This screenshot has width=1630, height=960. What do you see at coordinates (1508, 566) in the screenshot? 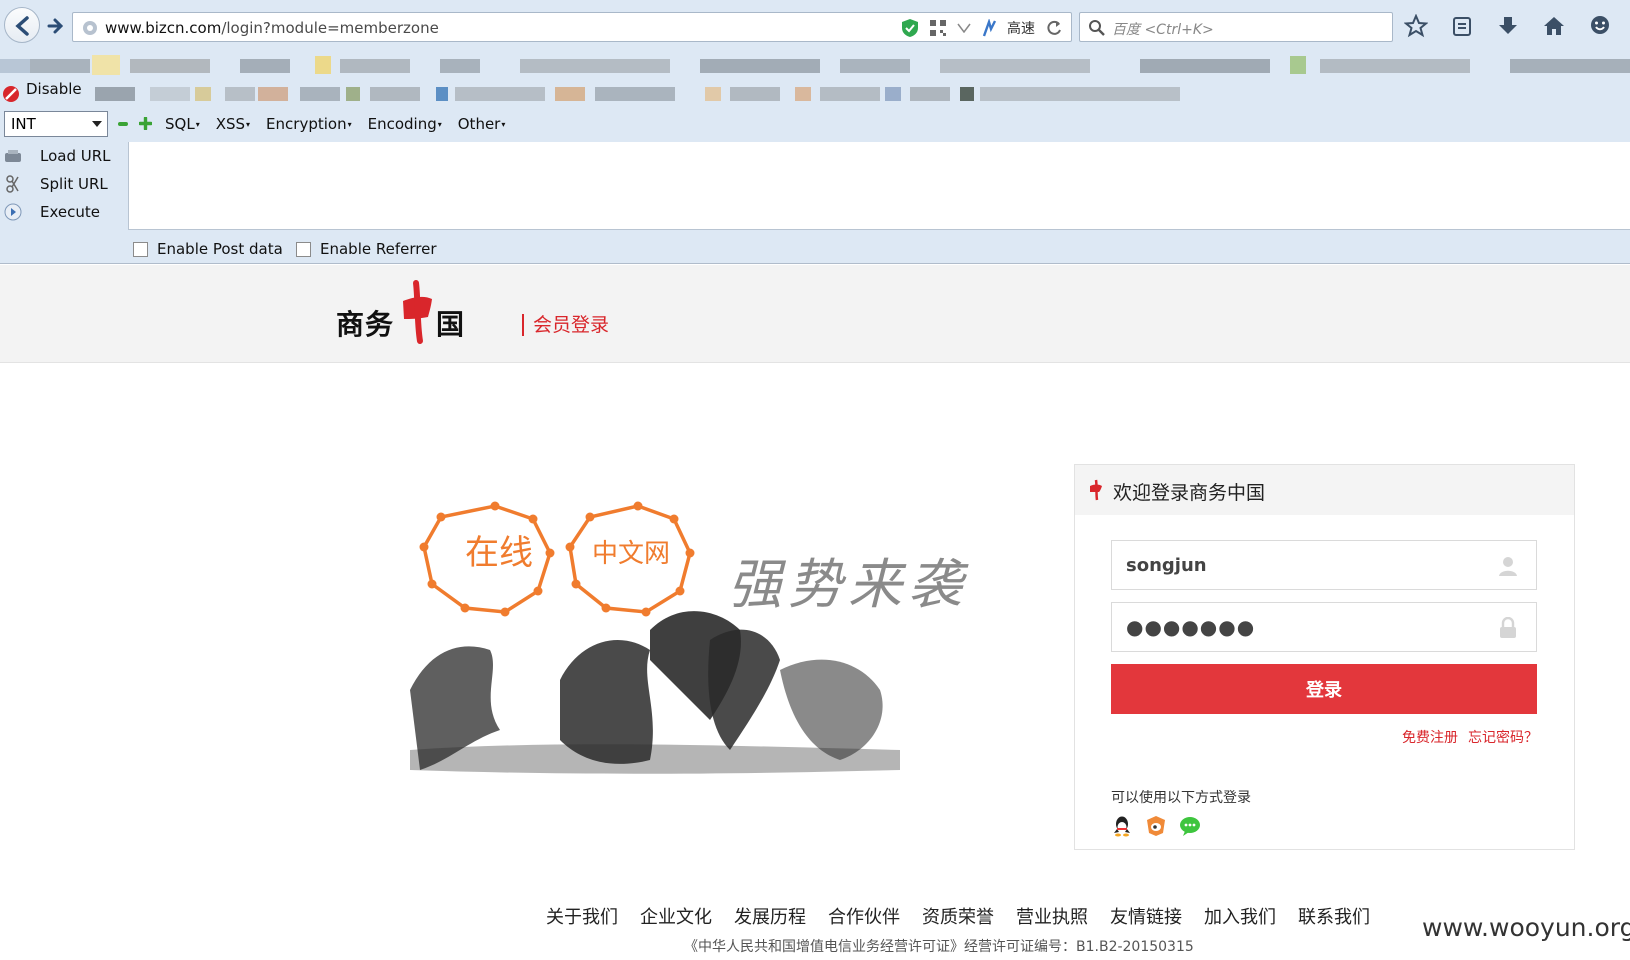
I see `user-icon` at bounding box center [1508, 566].